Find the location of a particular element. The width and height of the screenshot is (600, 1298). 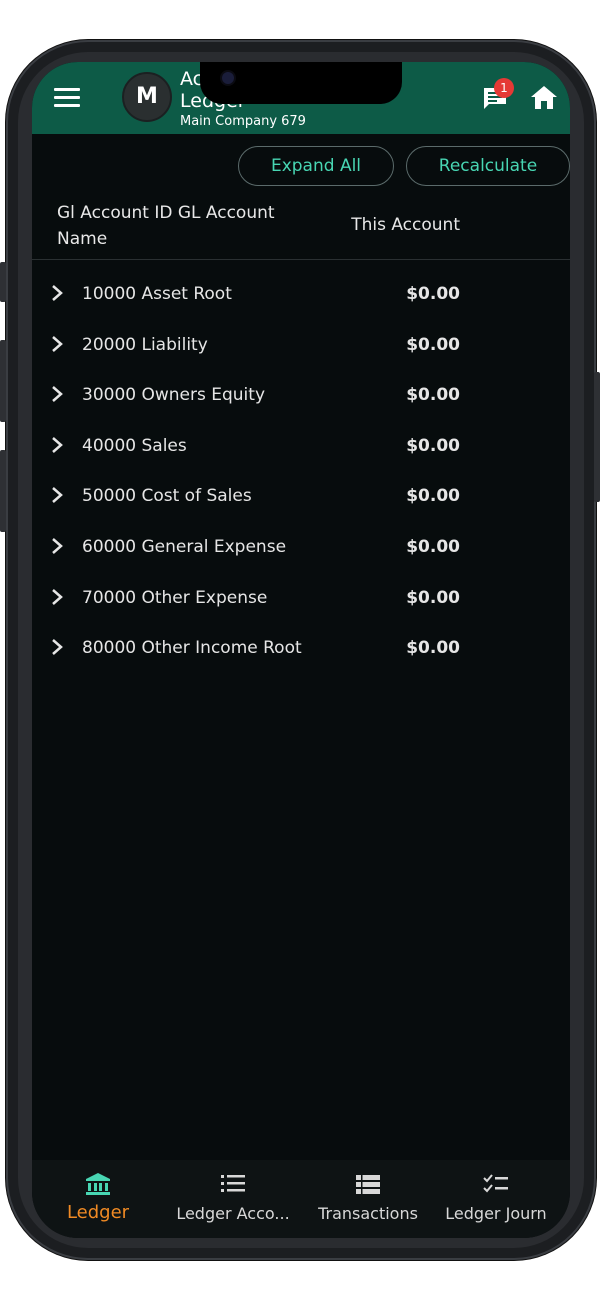

table-row: 80000 Other Income Root $0.00 is located at coordinates (301, 649).